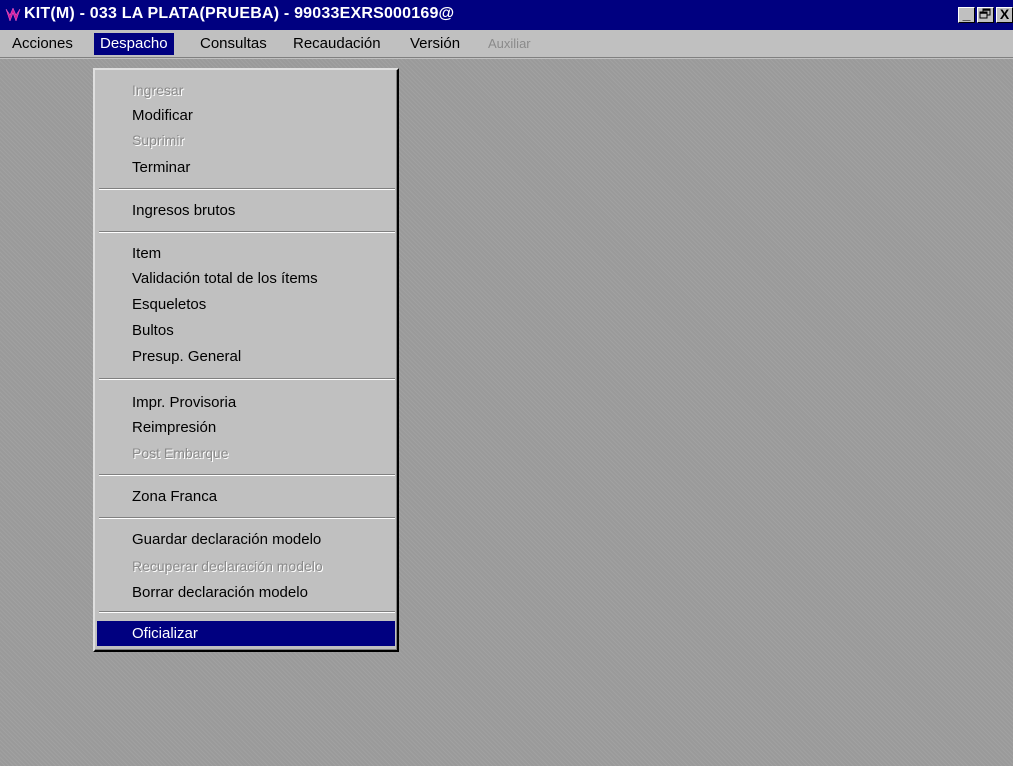 The width and height of the screenshot is (1013, 766). What do you see at coordinates (227, 566) in the screenshot?
I see `menu-item-recuperar-declaracion: Recuperar declaración modelo` at bounding box center [227, 566].